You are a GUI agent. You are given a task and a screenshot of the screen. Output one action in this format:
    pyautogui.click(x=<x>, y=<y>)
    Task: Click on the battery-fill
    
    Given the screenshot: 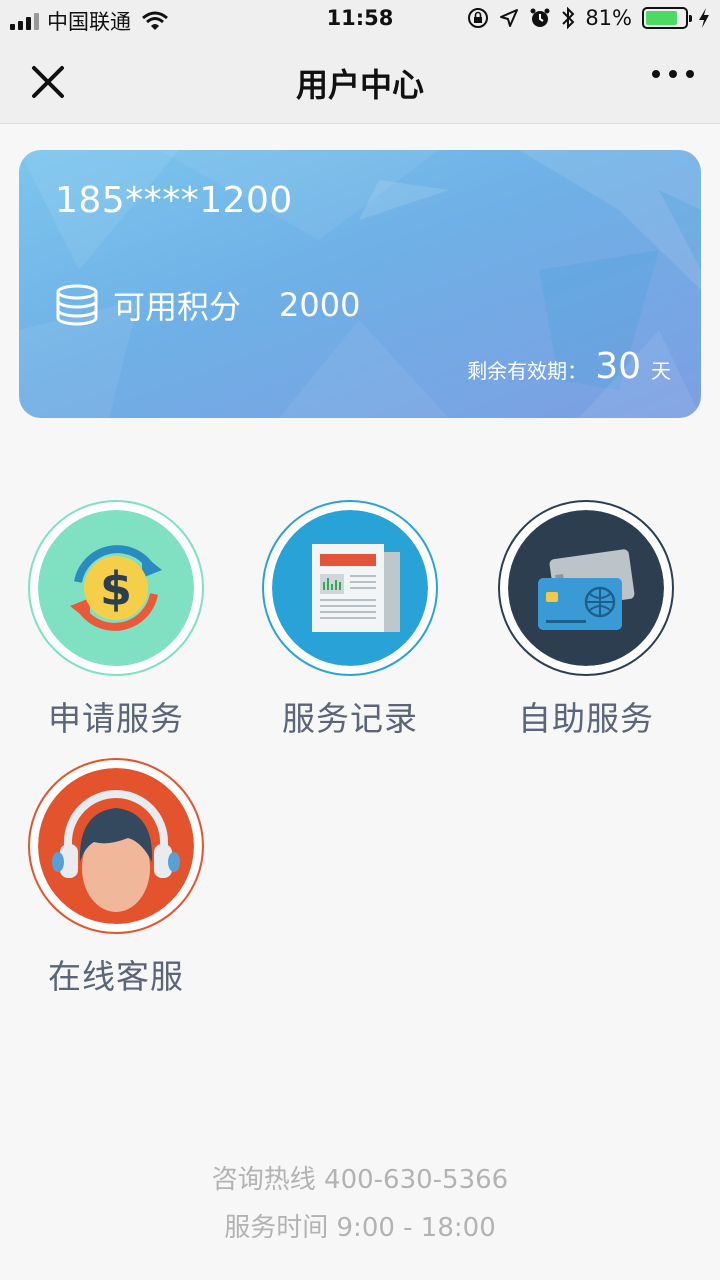 What is the action you would take?
    pyautogui.click(x=661, y=18)
    